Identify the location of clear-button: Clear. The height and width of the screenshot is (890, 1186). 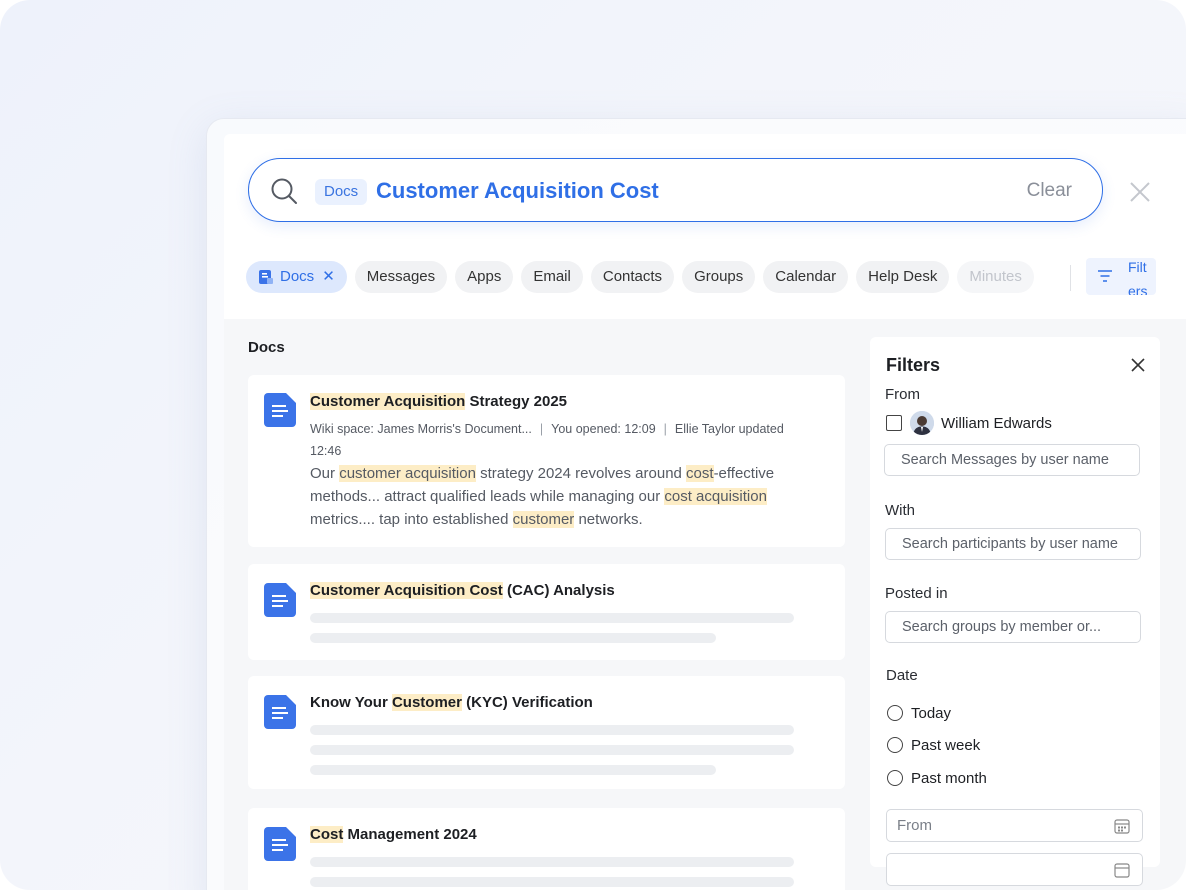
(1049, 191).